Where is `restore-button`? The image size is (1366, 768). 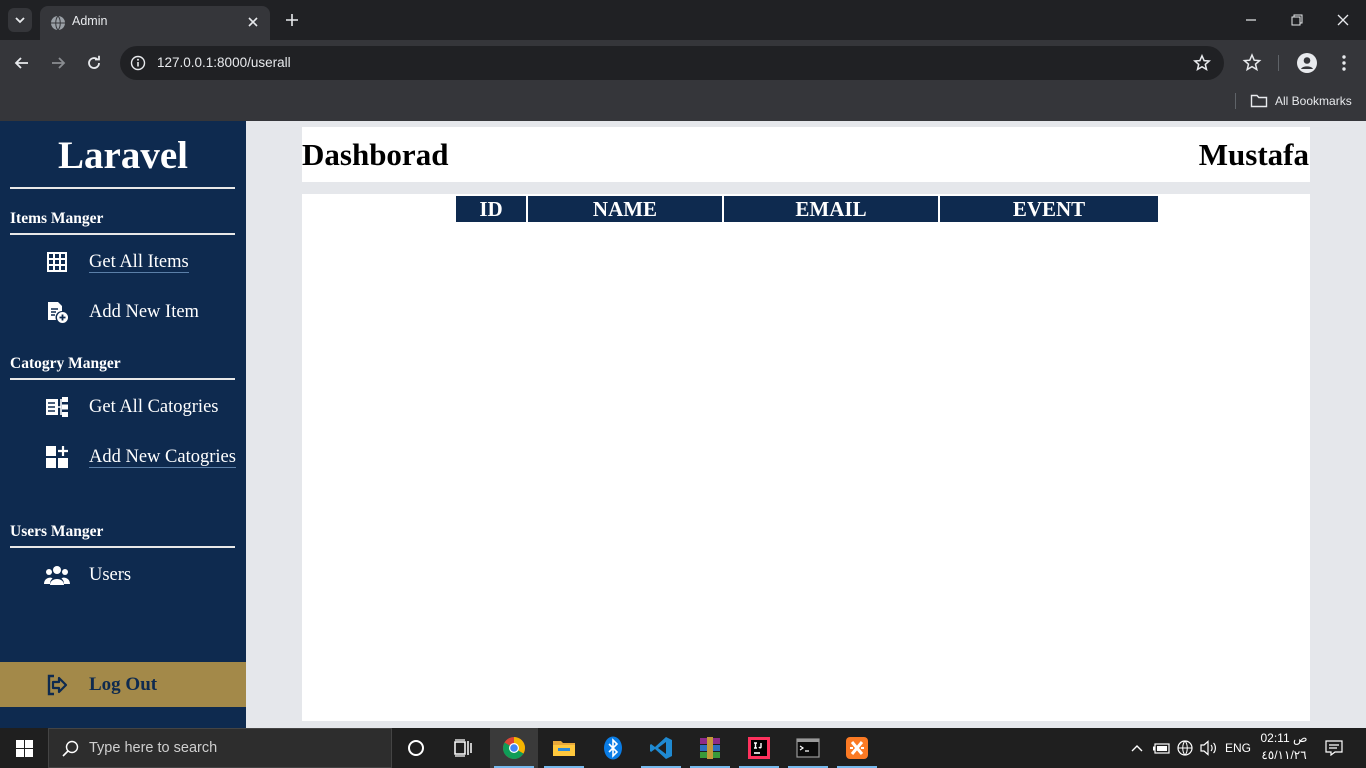
restore-button is located at coordinates (1297, 20).